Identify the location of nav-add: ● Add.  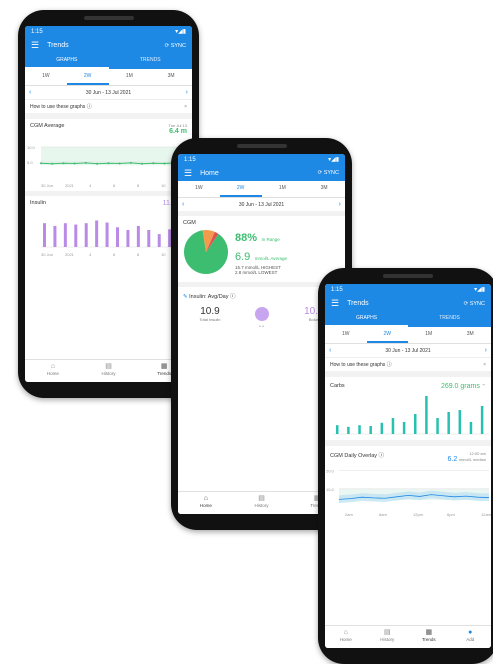
(471, 637).